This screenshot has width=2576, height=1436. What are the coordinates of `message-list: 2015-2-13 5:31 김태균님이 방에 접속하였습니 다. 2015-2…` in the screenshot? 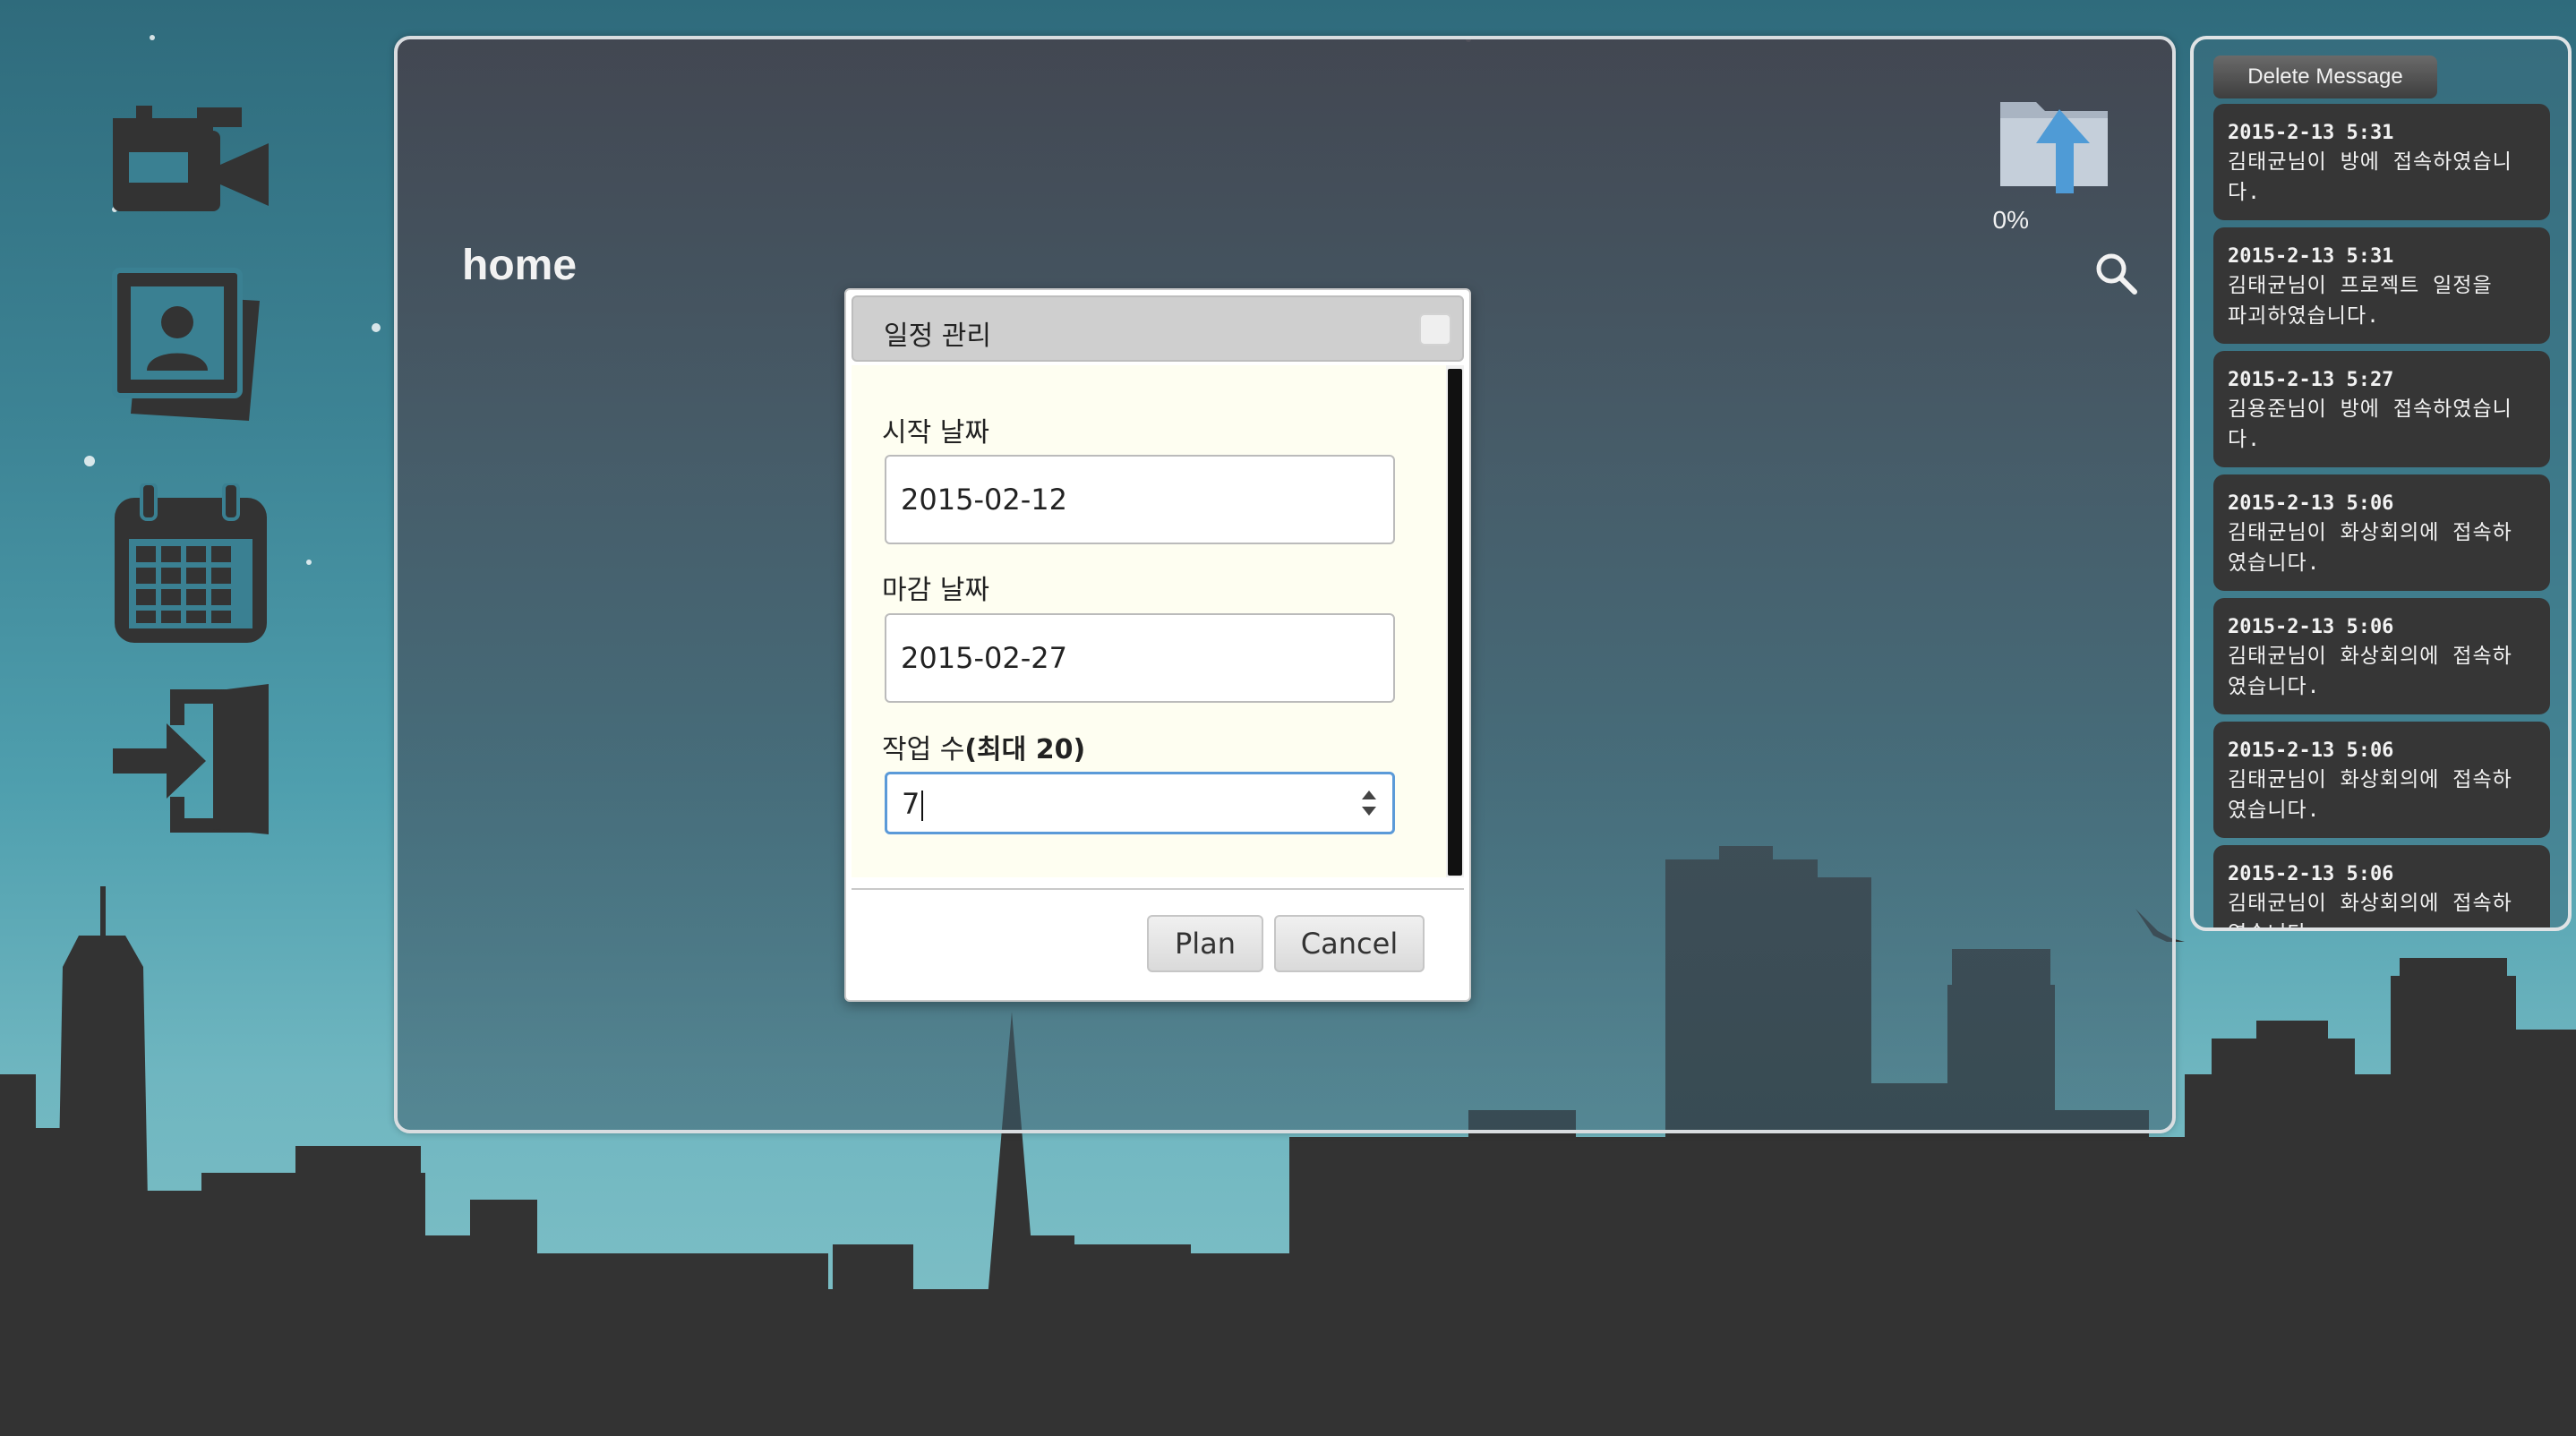 It's located at (2381, 515).